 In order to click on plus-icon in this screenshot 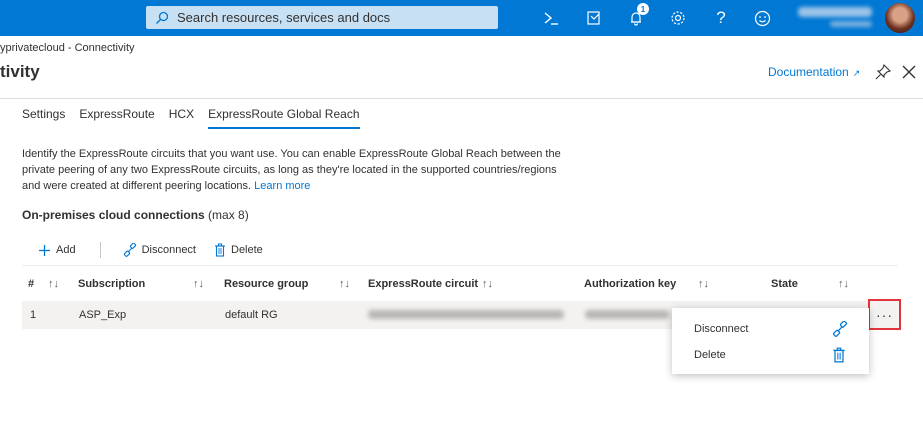, I will do `click(44, 250)`.